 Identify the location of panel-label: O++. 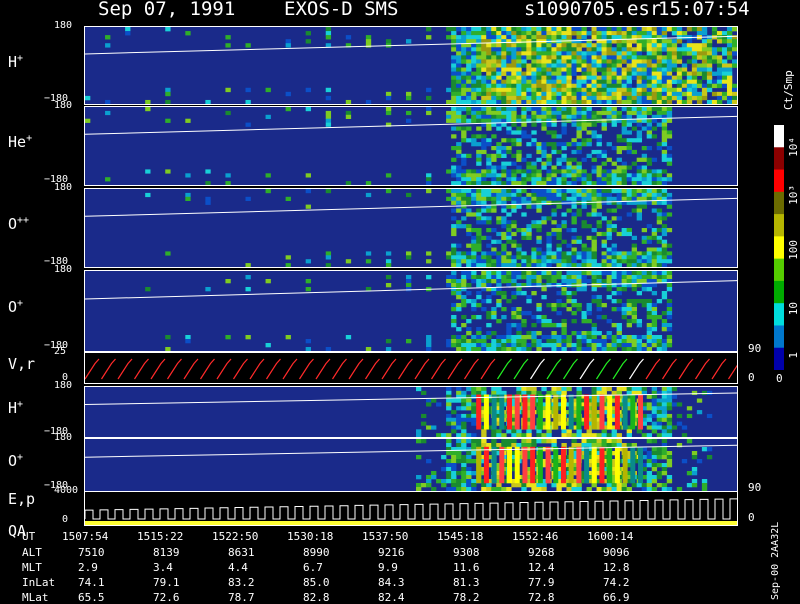
(19, 224).